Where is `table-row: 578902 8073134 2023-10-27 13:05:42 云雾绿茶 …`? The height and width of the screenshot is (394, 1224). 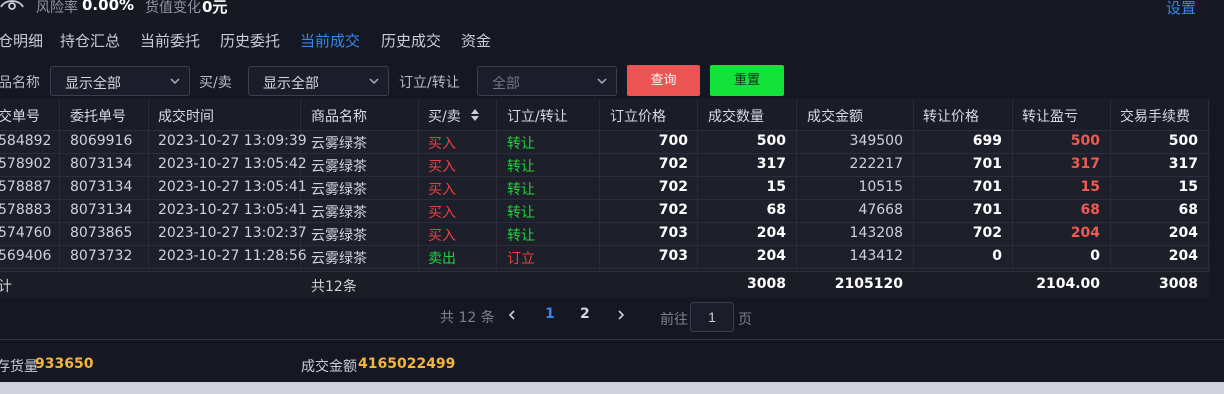 table-row: 578902 8073134 2023-10-27 13:05:42 云雾绿茶 … is located at coordinates (605, 165).